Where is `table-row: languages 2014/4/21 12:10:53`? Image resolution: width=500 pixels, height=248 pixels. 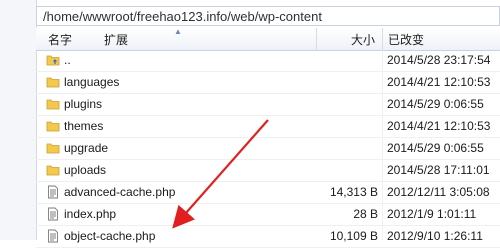 table-row: languages 2014/4/21 12:10:53 is located at coordinates (268, 83).